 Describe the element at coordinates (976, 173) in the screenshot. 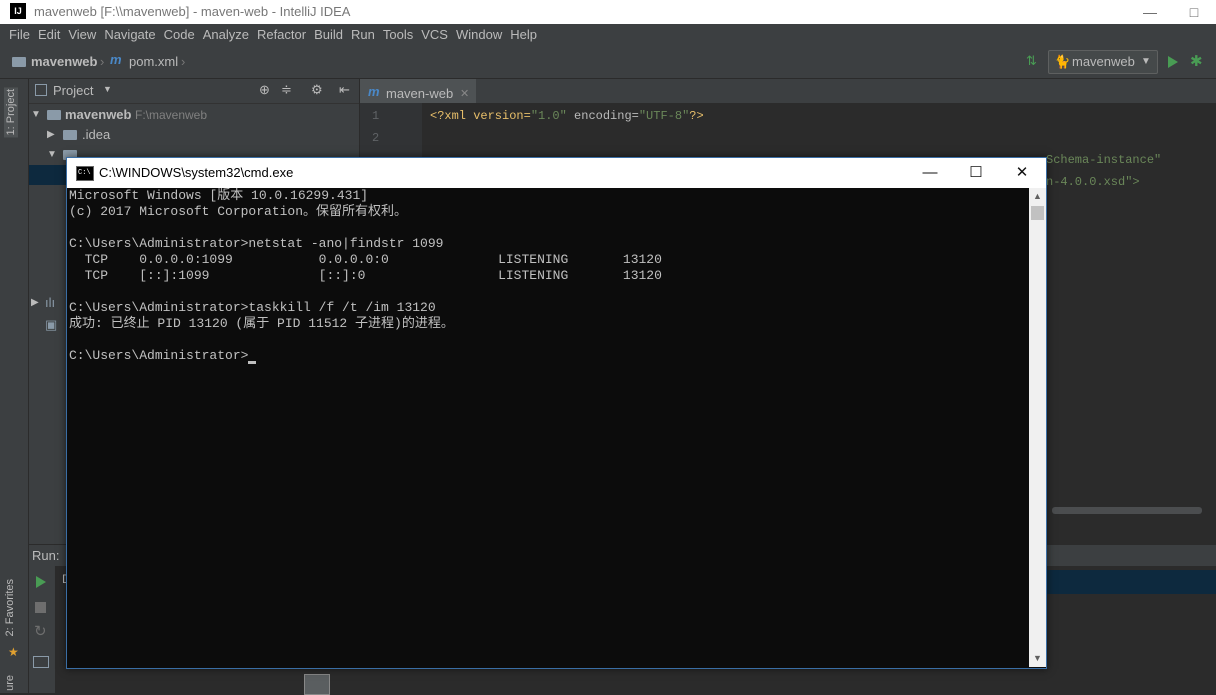

I see `cmd-maximize-button: ☐` at that location.